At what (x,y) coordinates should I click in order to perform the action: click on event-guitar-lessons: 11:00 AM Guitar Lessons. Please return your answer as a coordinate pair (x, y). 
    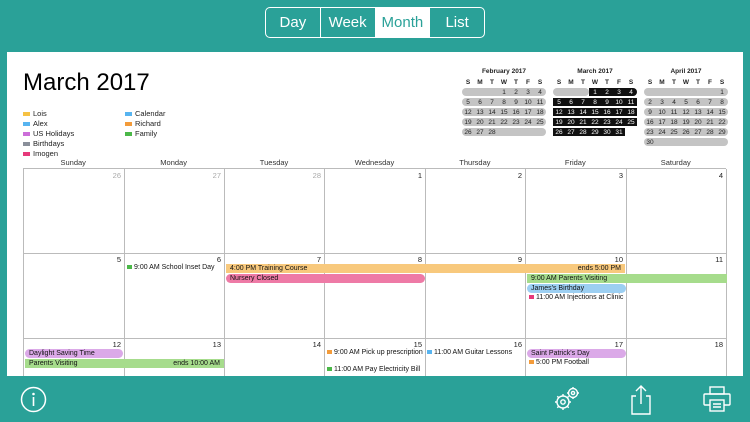
    Looking at the image, I should click on (469, 353).